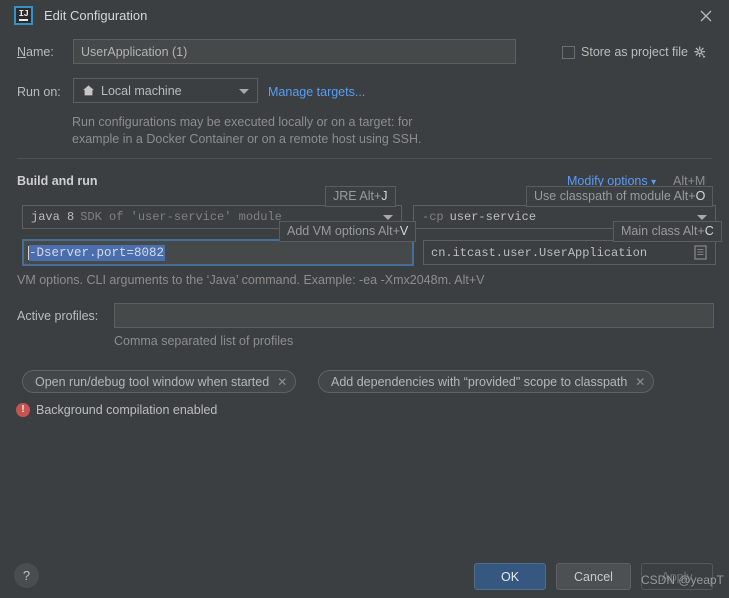 This screenshot has width=729, height=598. What do you see at coordinates (26, 575) in the screenshot?
I see `help-button: ?` at bounding box center [26, 575].